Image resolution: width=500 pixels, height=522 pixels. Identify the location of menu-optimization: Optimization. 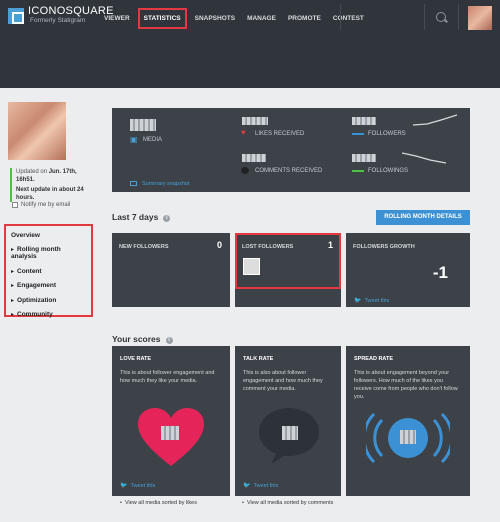
(48, 300).